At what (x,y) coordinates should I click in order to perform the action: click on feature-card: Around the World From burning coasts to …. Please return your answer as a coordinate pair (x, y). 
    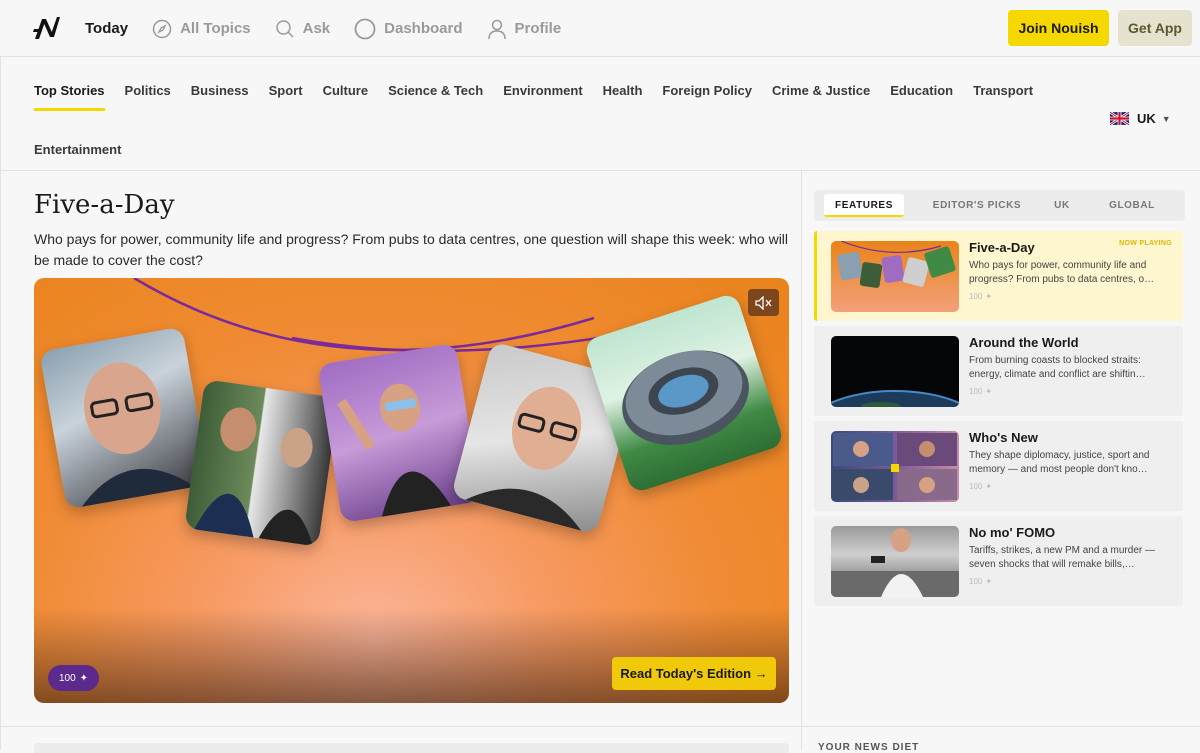
    Looking at the image, I should click on (998, 371).